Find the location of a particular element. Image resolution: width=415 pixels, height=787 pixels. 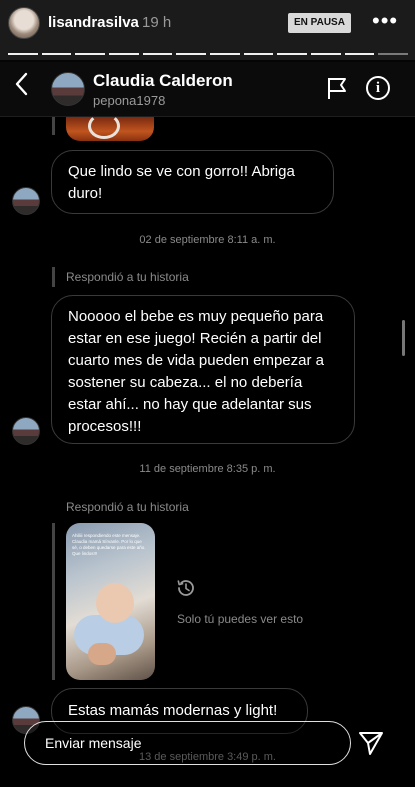

story-header: lisandrasilva 19 h EN PAUSA ••• is located at coordinates (207, 30).